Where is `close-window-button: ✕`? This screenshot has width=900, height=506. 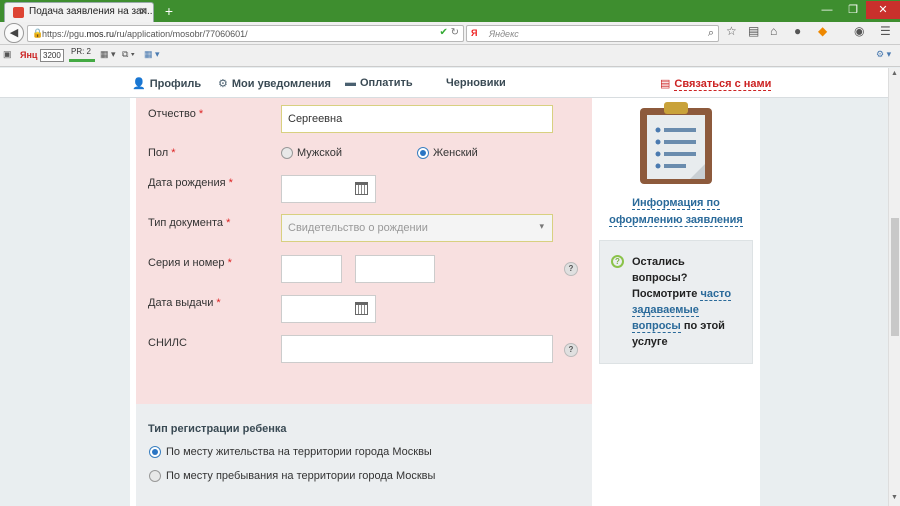
close-window-button: ✕ is located at coordinates (883, 10).